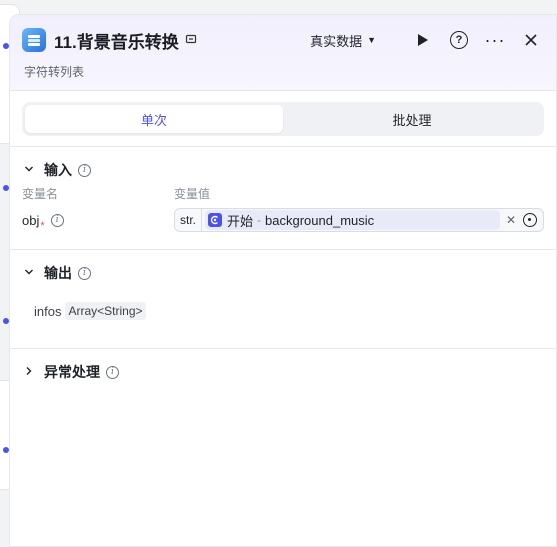 The image size is (557, 547). I want to click on input-section-title: 输入, so click(58, 170).